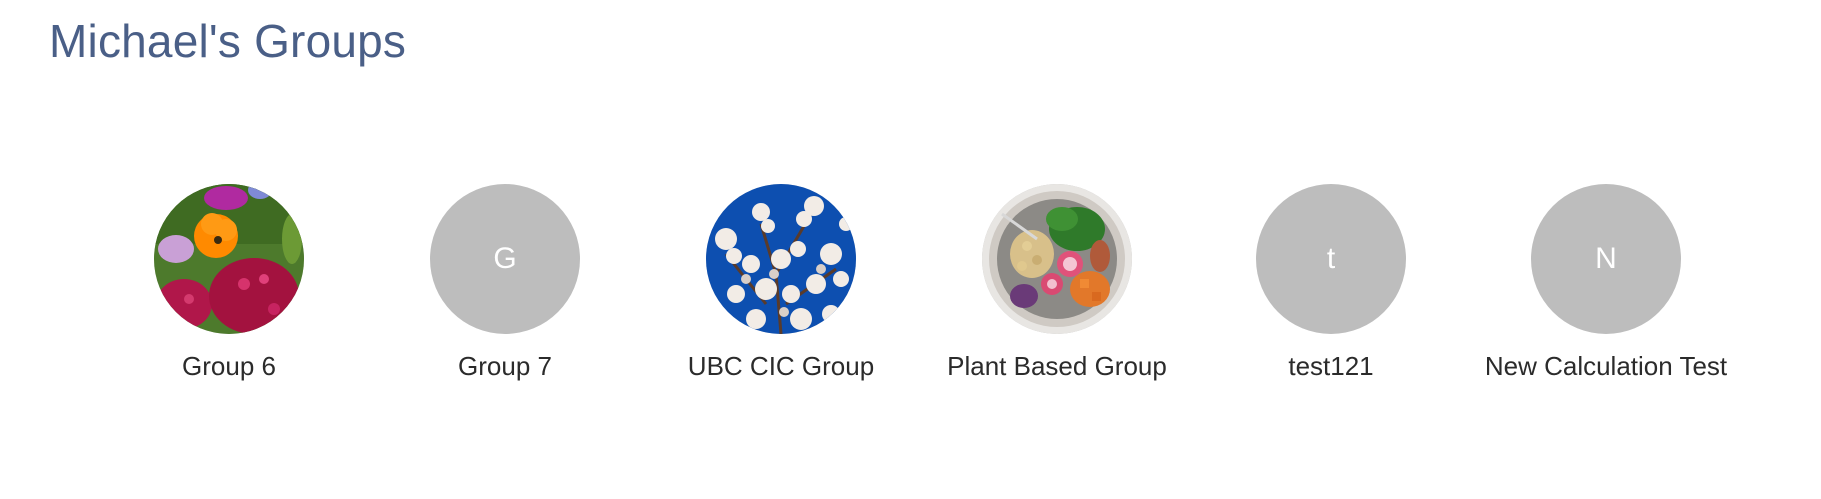 The height and width of the screenshot is (499, 1821). I want to click on avatar-letter: G, so click(505, 258).